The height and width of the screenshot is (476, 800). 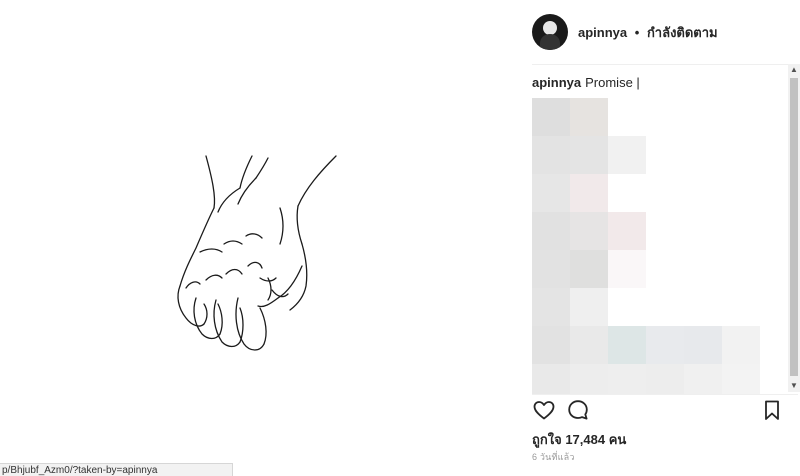 I want to click on status-url: p/Bhjubf_Azm0/?taken-by=apinnya, so click(x=80, y=470).